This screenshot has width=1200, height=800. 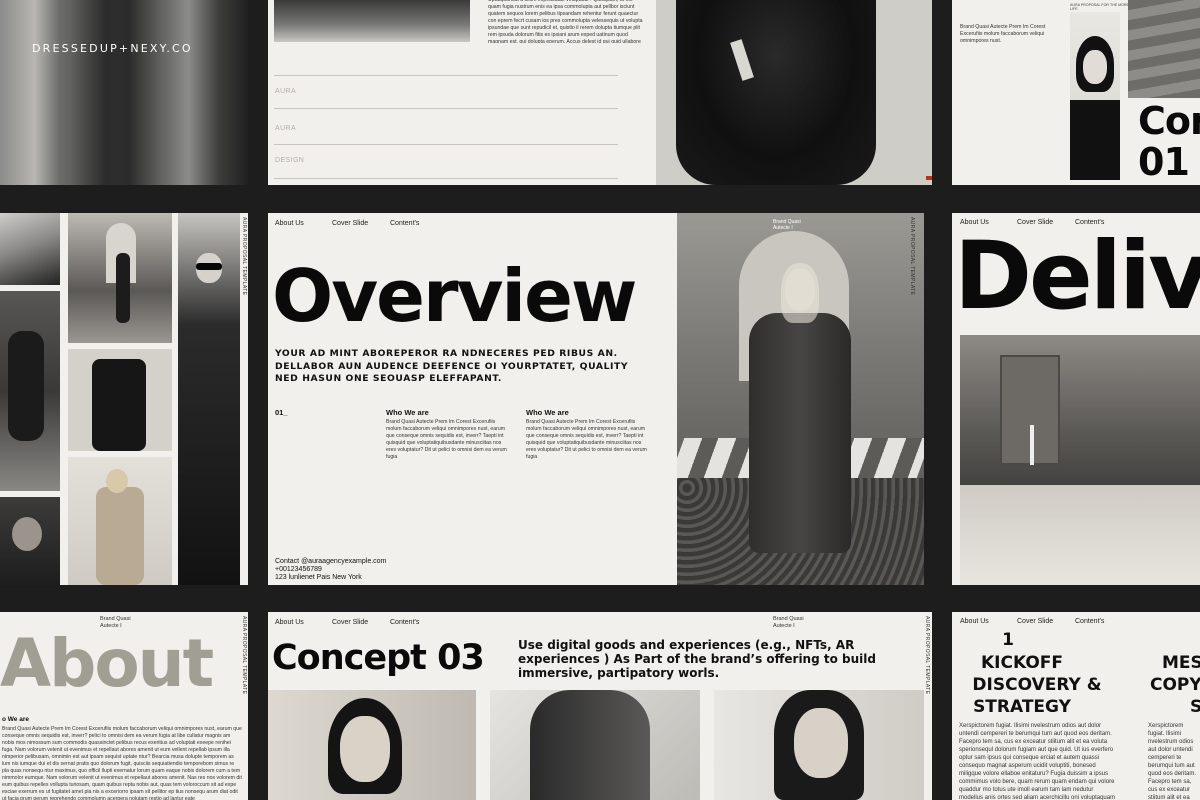 I want to click on overview-vertical-label: AURA PROPOSAL TEMPLATE, so click(x=912, y=256).